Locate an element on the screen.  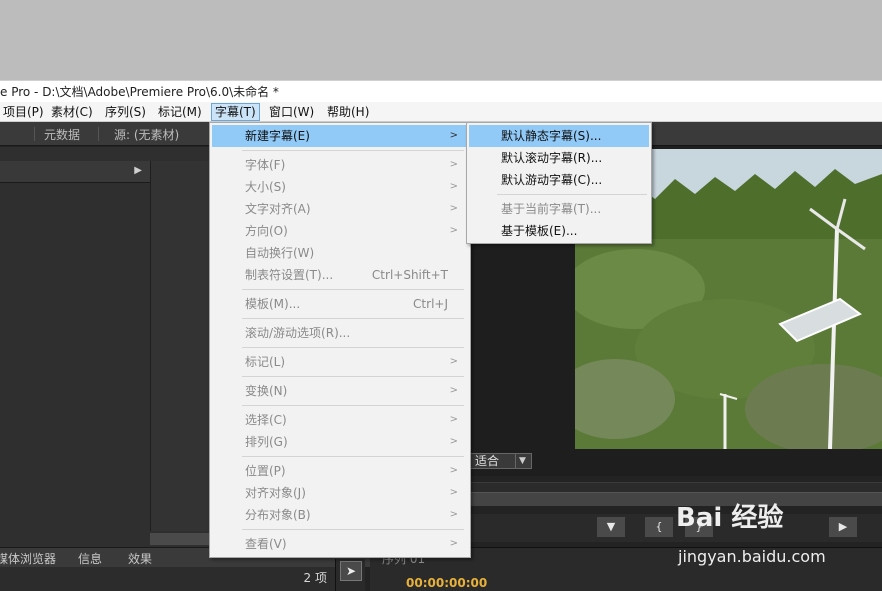
menu-item-text-align: 文字对齐(A) > is located at coordinates (340, 209).